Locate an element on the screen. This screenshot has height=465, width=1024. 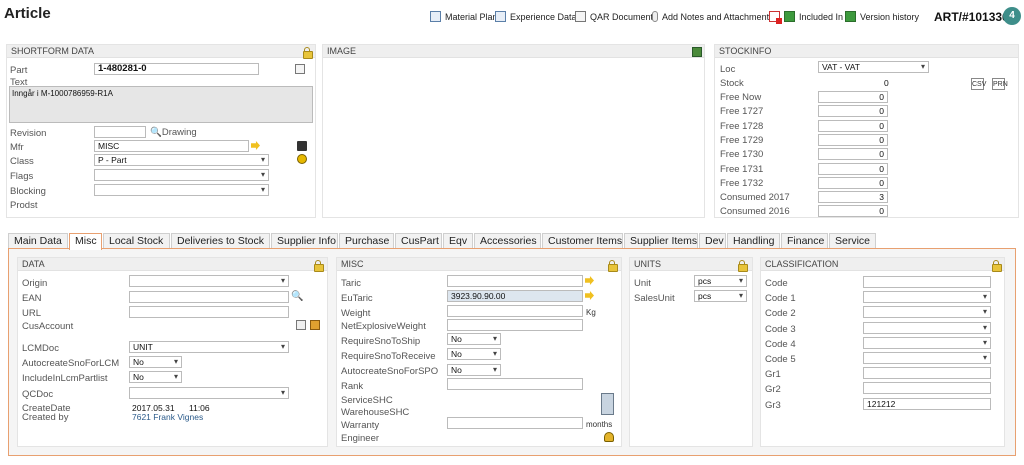
loc-select: VAT - VAT is located at coordinates (873, 67).